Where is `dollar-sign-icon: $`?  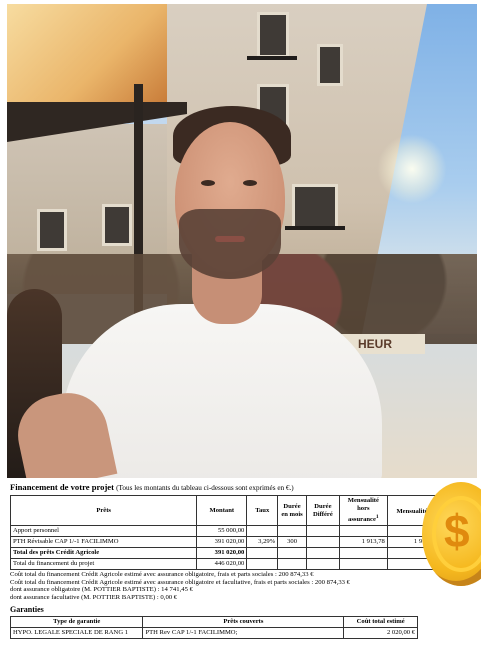
dollar-sign-icon: $ is located at coordinates (457, 531).